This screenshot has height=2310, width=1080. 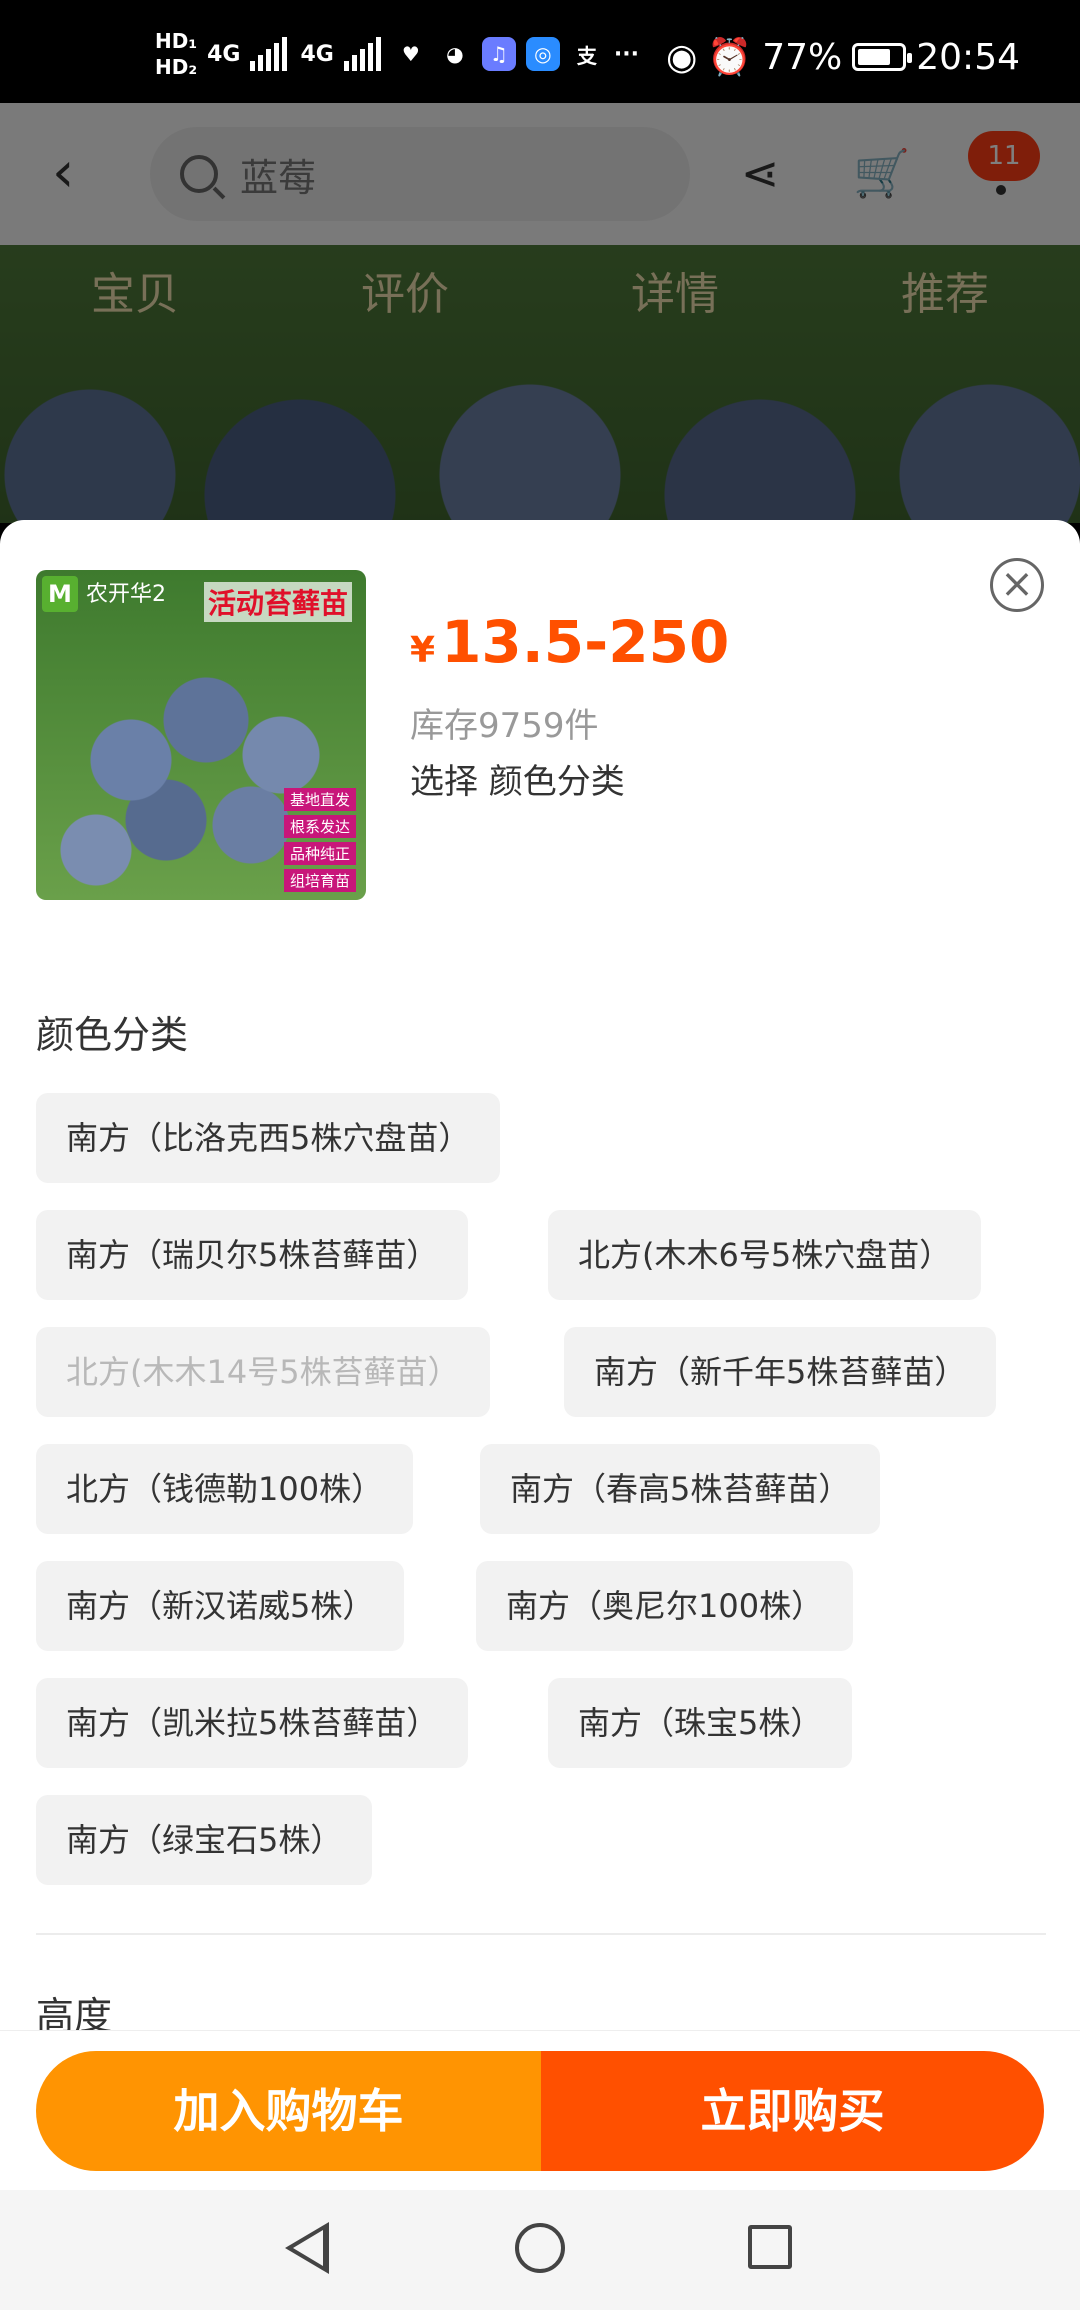 I want to click on color-option: 南方（比洛克西5株穴盘苗）, so click(x=268, y=1138).